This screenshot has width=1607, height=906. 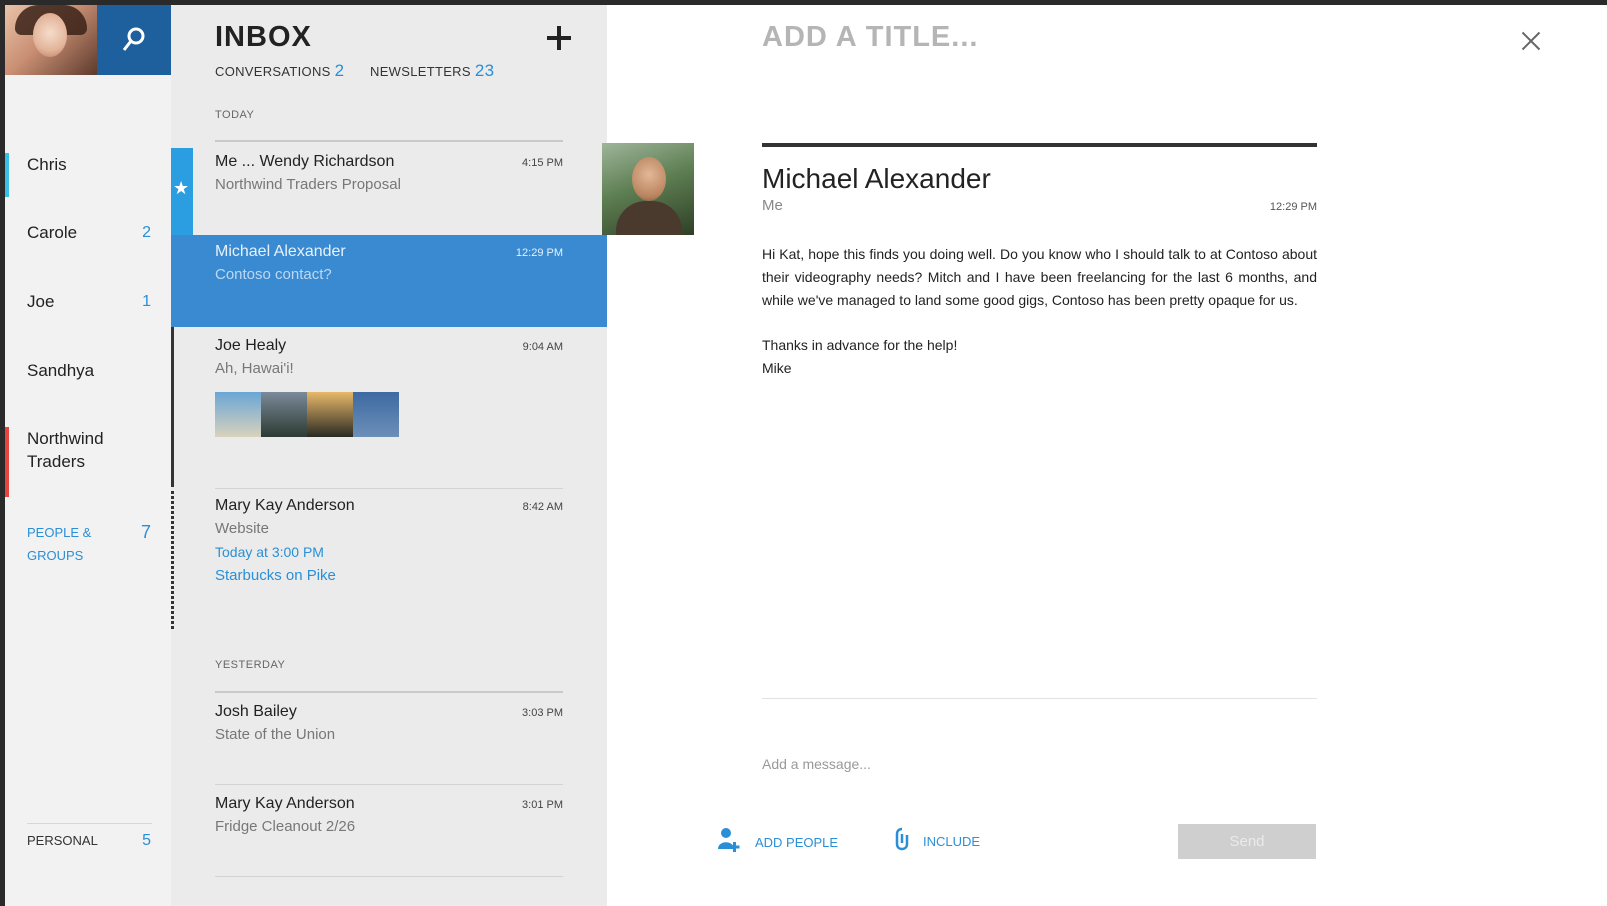 What do you see at coordinates (256, 711) in the screenshot?
I see `message-from: Josh Bailey` at bounding box center [256, 711].